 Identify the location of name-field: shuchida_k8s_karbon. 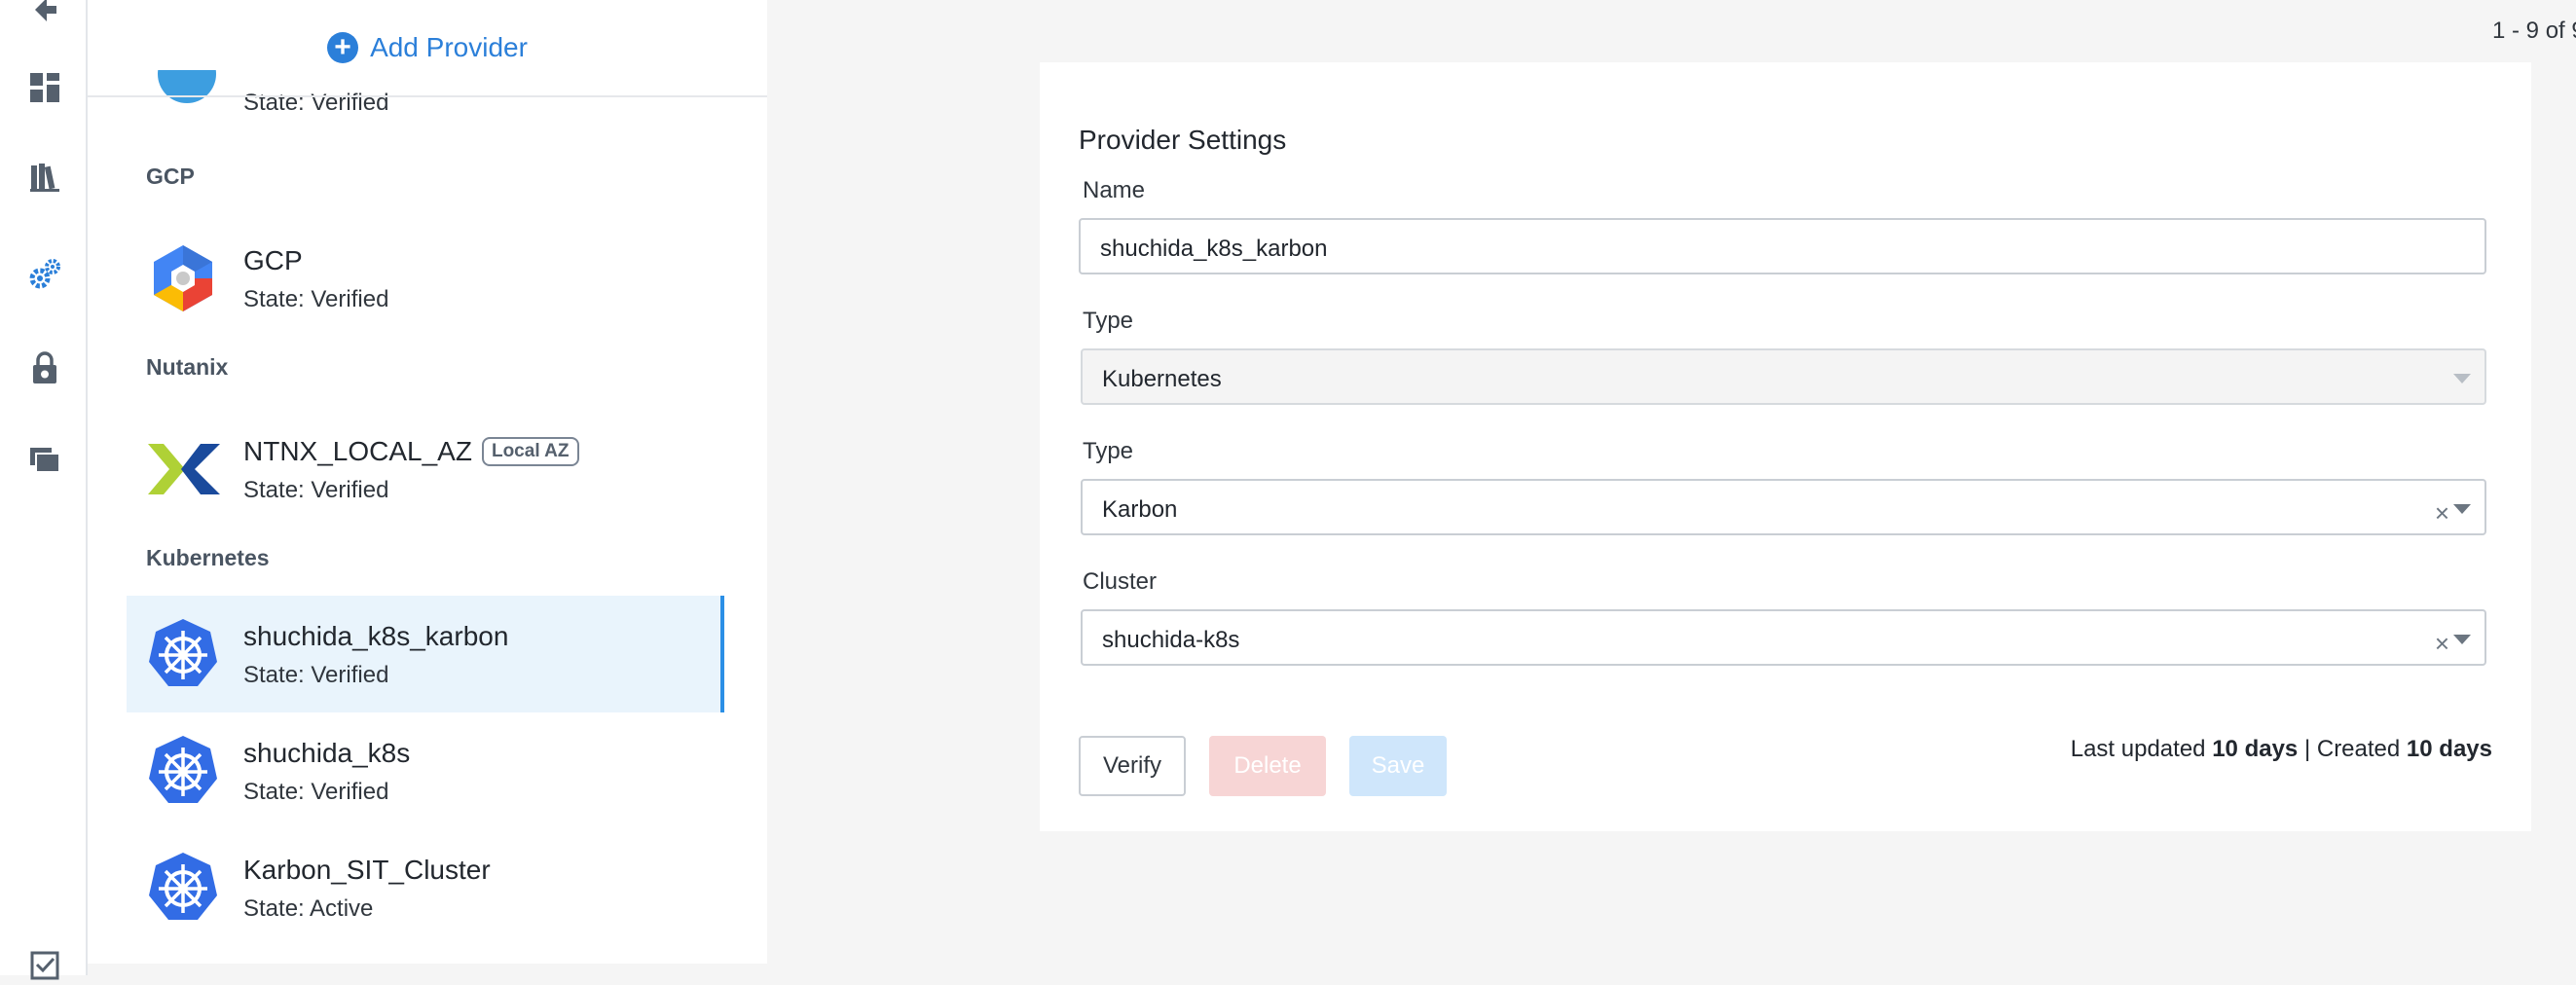
(1782, 246).